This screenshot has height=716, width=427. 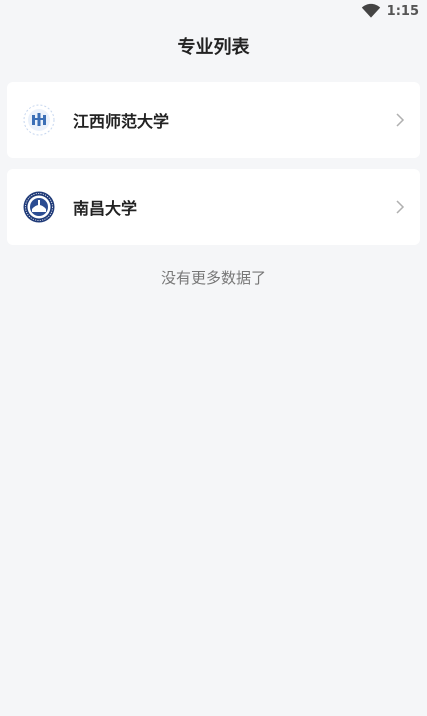 I want to click on no-more-data-text: 没有更多数据了, so click(x=213, y=278).